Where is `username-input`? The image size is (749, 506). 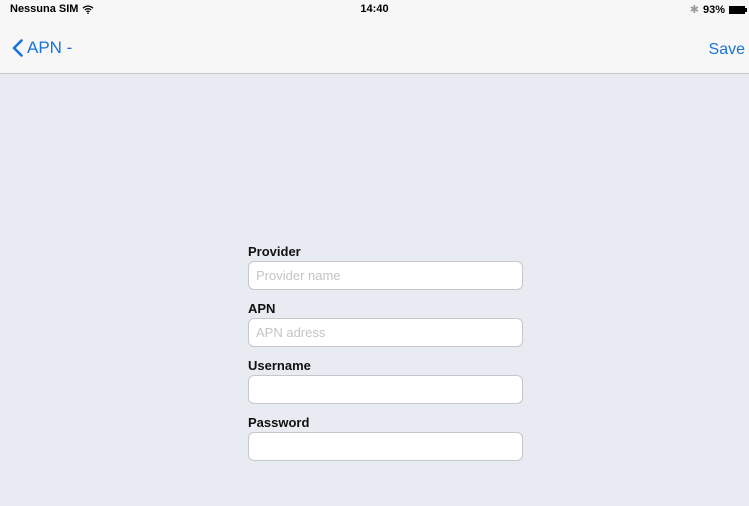
username-input is located at coordinates (385, 389).